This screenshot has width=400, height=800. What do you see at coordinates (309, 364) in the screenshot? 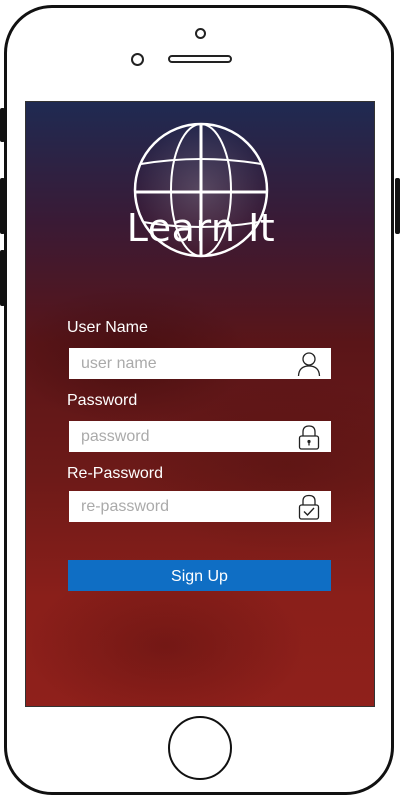
I see `user-icon` at bounding box center [309, 364].